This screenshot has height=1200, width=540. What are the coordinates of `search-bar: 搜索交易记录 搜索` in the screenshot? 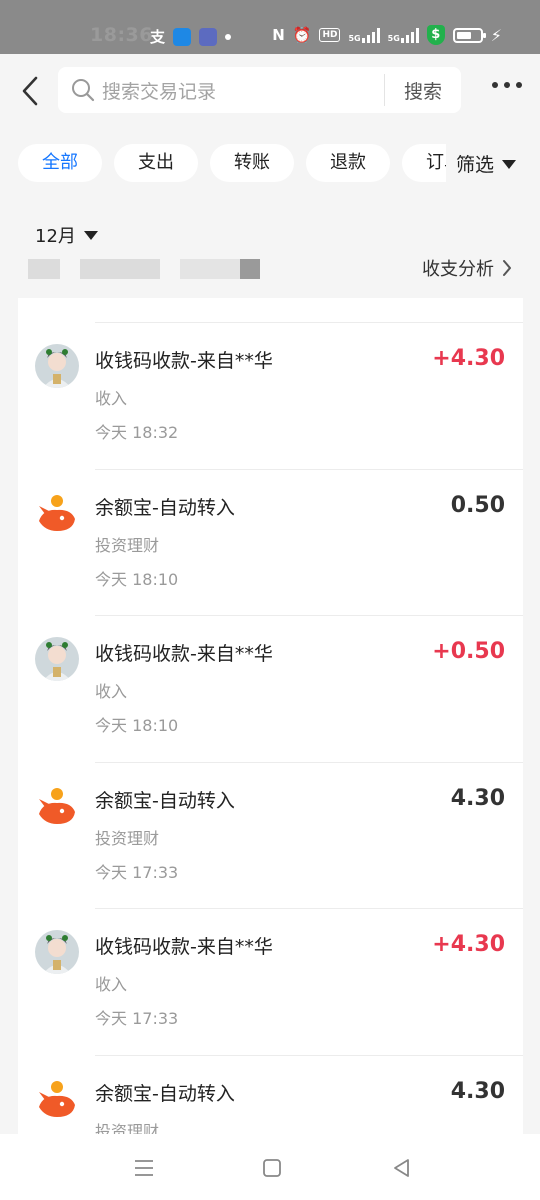 It's located at (259, 90).